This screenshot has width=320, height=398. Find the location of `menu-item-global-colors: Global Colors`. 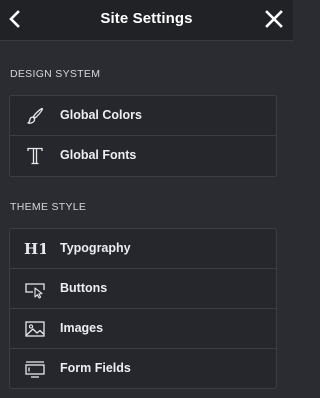

menu-item-global-colors: Global Colors is located at coordinates (143, 116).